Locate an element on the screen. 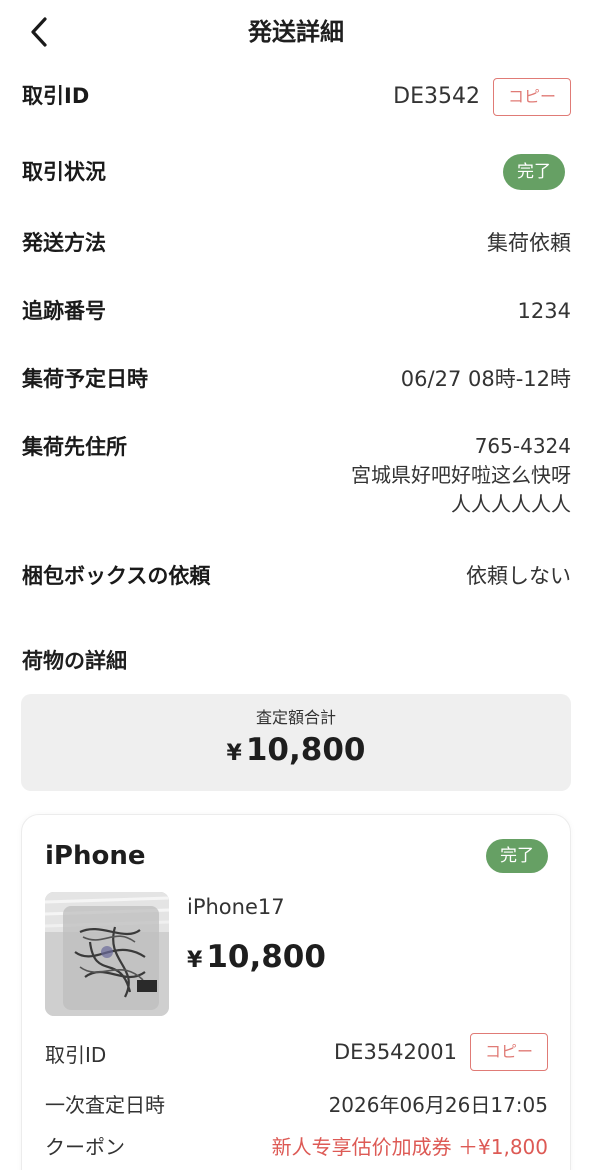  shipping-method-value: 集荷依頼 is located at coordinates (529, 243).